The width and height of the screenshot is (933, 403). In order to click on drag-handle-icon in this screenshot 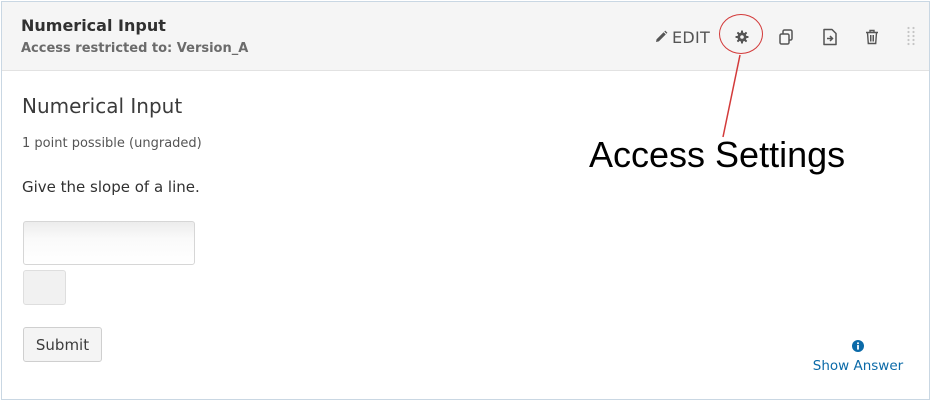, I will do `click(911, 36)`.